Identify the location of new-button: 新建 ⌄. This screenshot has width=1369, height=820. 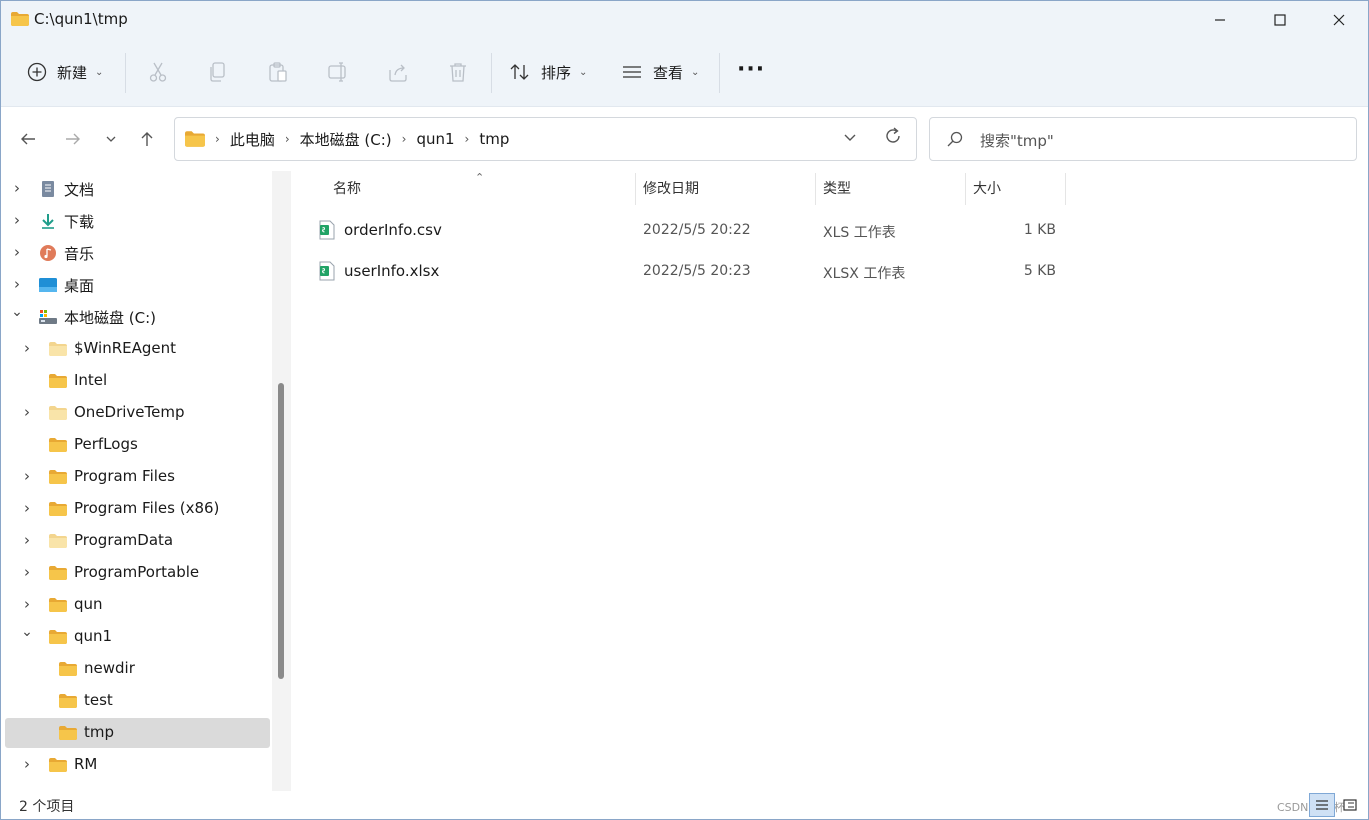
(65, 72).